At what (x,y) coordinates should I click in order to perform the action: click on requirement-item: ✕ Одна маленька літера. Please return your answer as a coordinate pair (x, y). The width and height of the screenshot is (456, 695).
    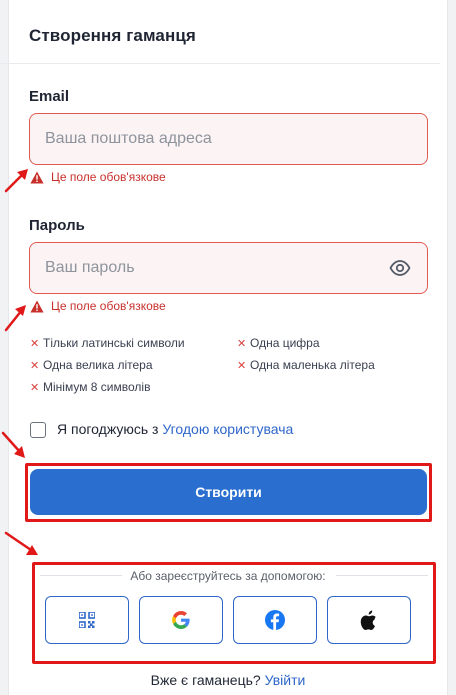
    Looking at the image, I should click on (306, 365).